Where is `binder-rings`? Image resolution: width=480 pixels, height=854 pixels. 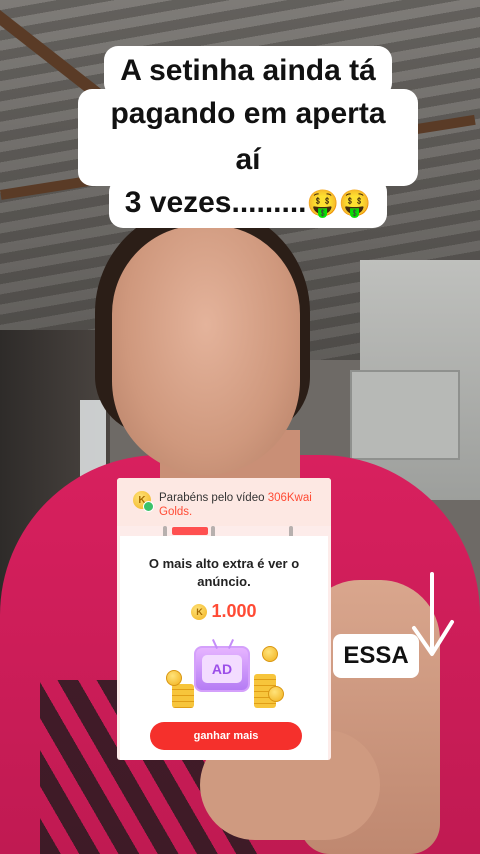 binder-rings is located at coordinates (224, 532).